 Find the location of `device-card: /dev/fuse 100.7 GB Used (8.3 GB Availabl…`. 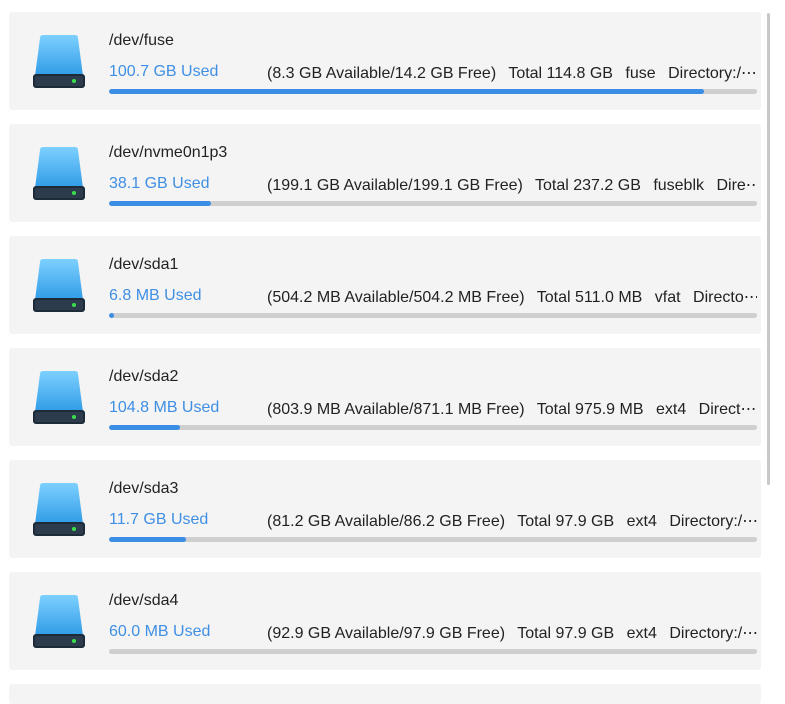

device-card: /dev/fuse 100.7 GB Used (8.3 GB Availabl… is located at coordinates (385, 61).